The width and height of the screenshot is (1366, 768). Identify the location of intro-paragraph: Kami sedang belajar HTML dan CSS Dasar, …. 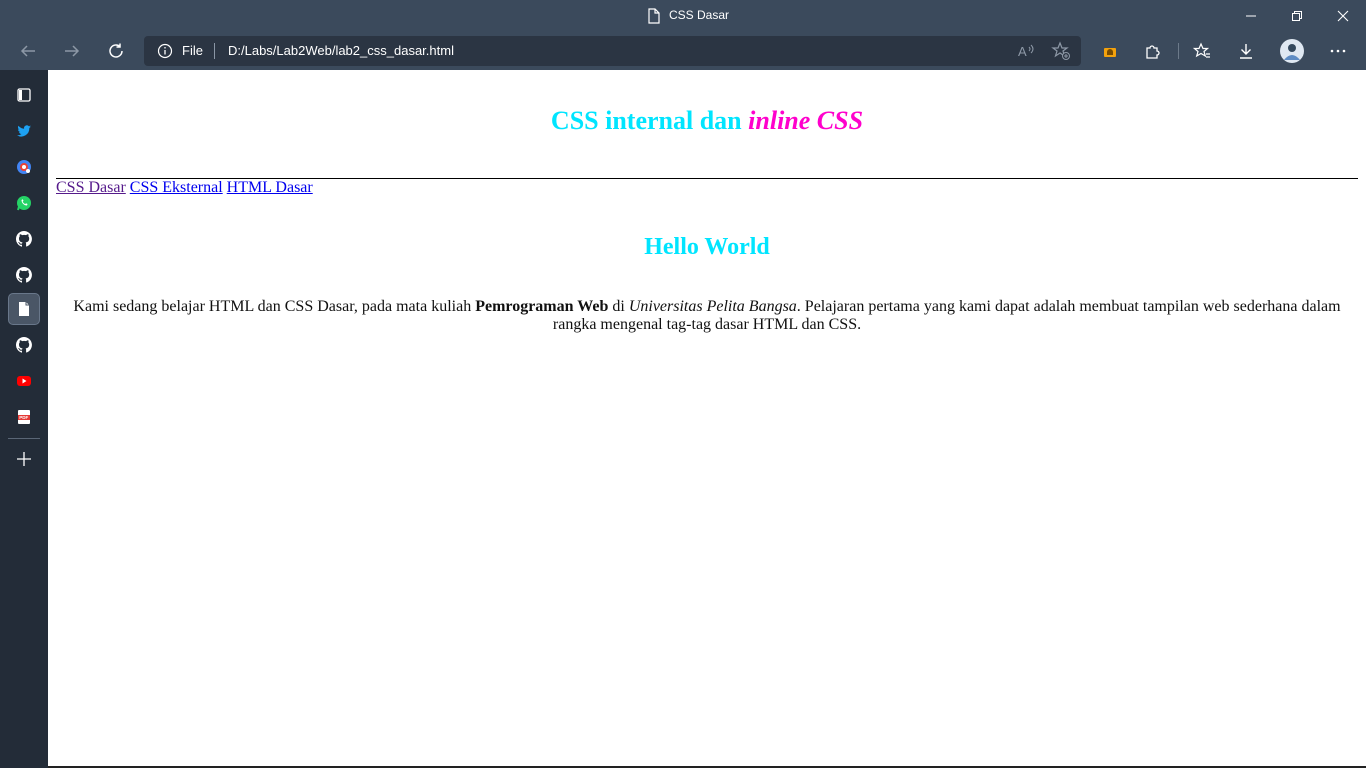
(707, 316).